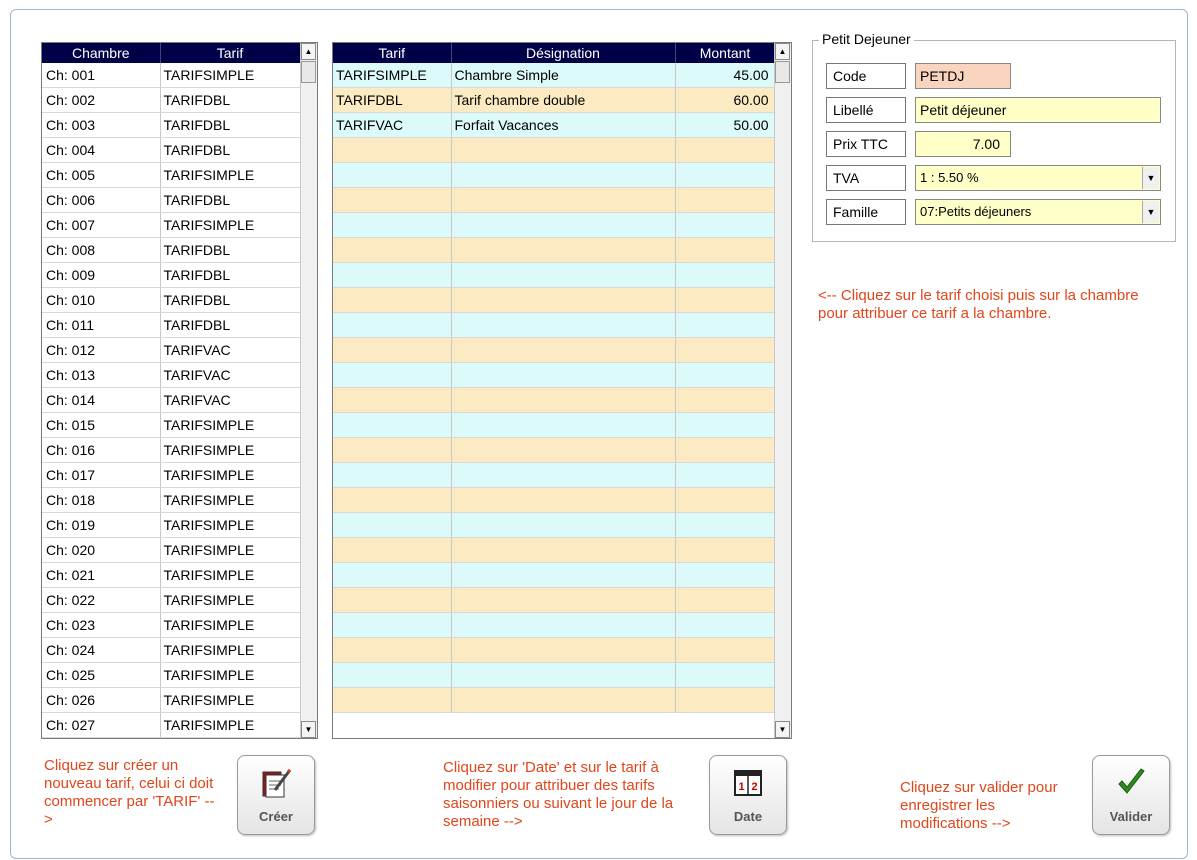  I want to click on room-cell: Ch: 026, so click(101, 700).